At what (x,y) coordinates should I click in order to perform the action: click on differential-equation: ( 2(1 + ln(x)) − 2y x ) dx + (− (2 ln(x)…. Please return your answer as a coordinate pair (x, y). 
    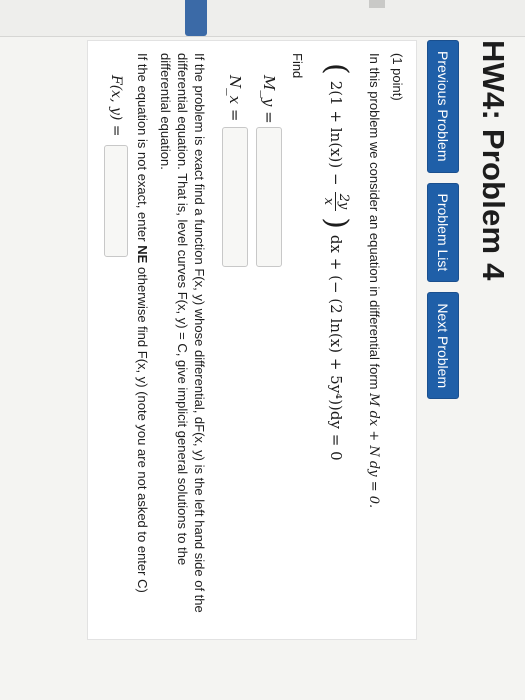
    Looking at the image, I should click on (336, 345).